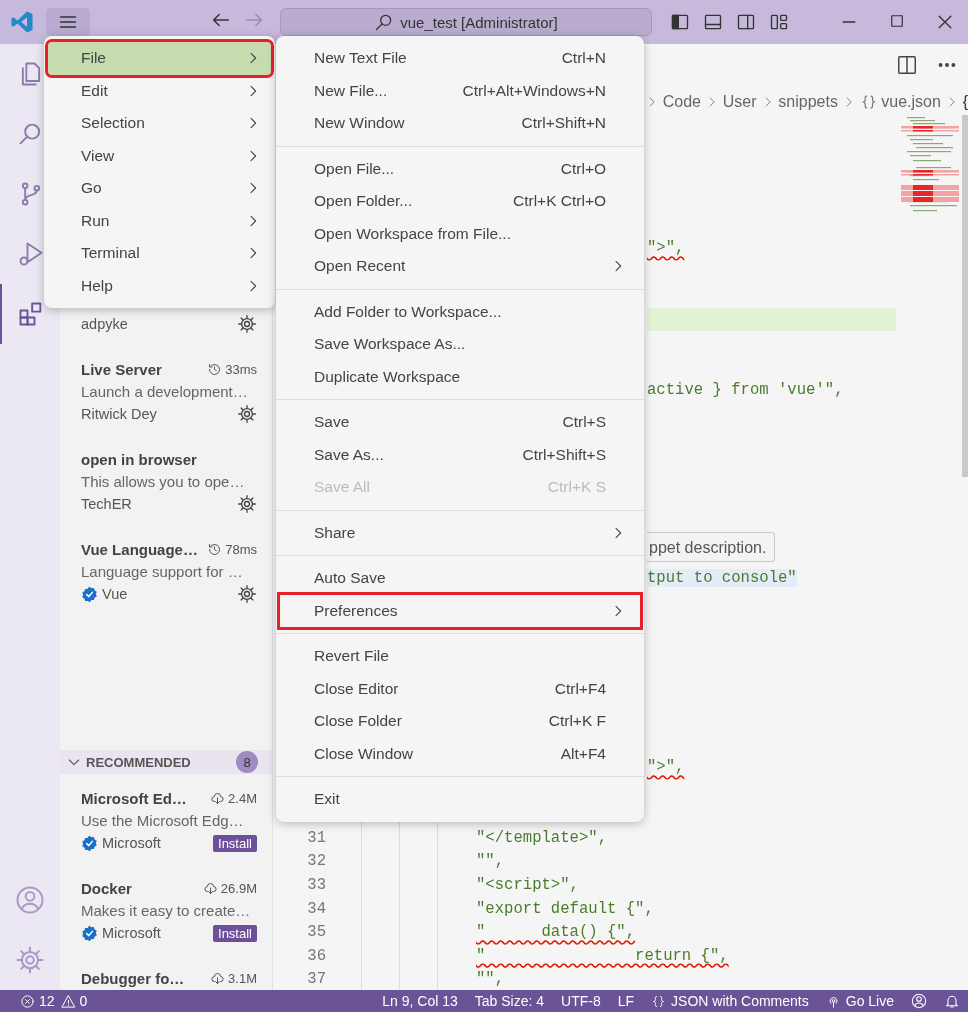 Image resolution: width=968 pixels, height=1012 pixels. What do you see at coordinates (509, 1001) in the screenshot?
I see `status-item: Tab Size: 4` at bounding box center [509, 1001].